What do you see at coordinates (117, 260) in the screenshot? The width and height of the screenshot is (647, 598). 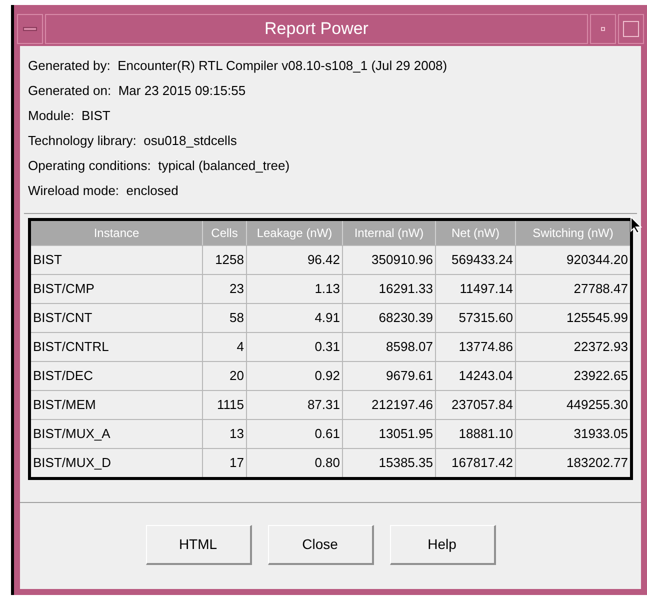 I see `table-cell: BIST` at bounding box center [117, 260].